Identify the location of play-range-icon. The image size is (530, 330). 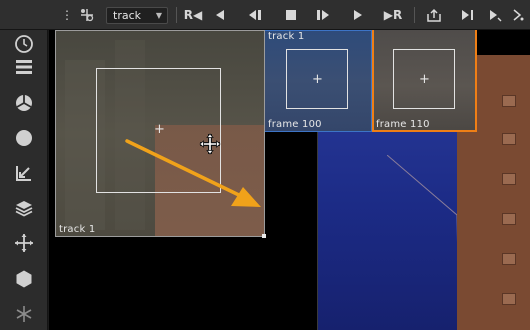
(467, 15).